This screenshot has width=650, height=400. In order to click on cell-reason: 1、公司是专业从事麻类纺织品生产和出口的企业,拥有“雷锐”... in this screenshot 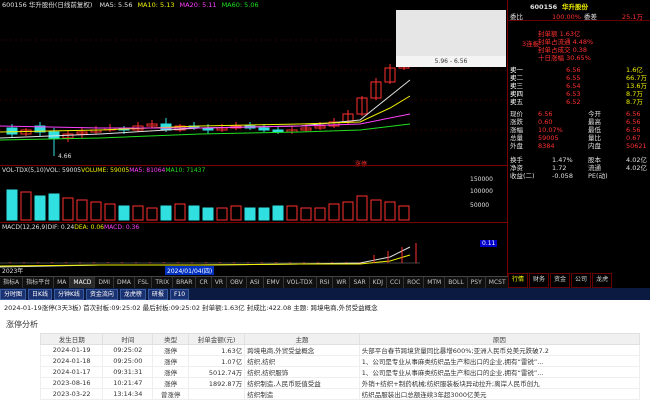, I will do `click(499, 361)`.